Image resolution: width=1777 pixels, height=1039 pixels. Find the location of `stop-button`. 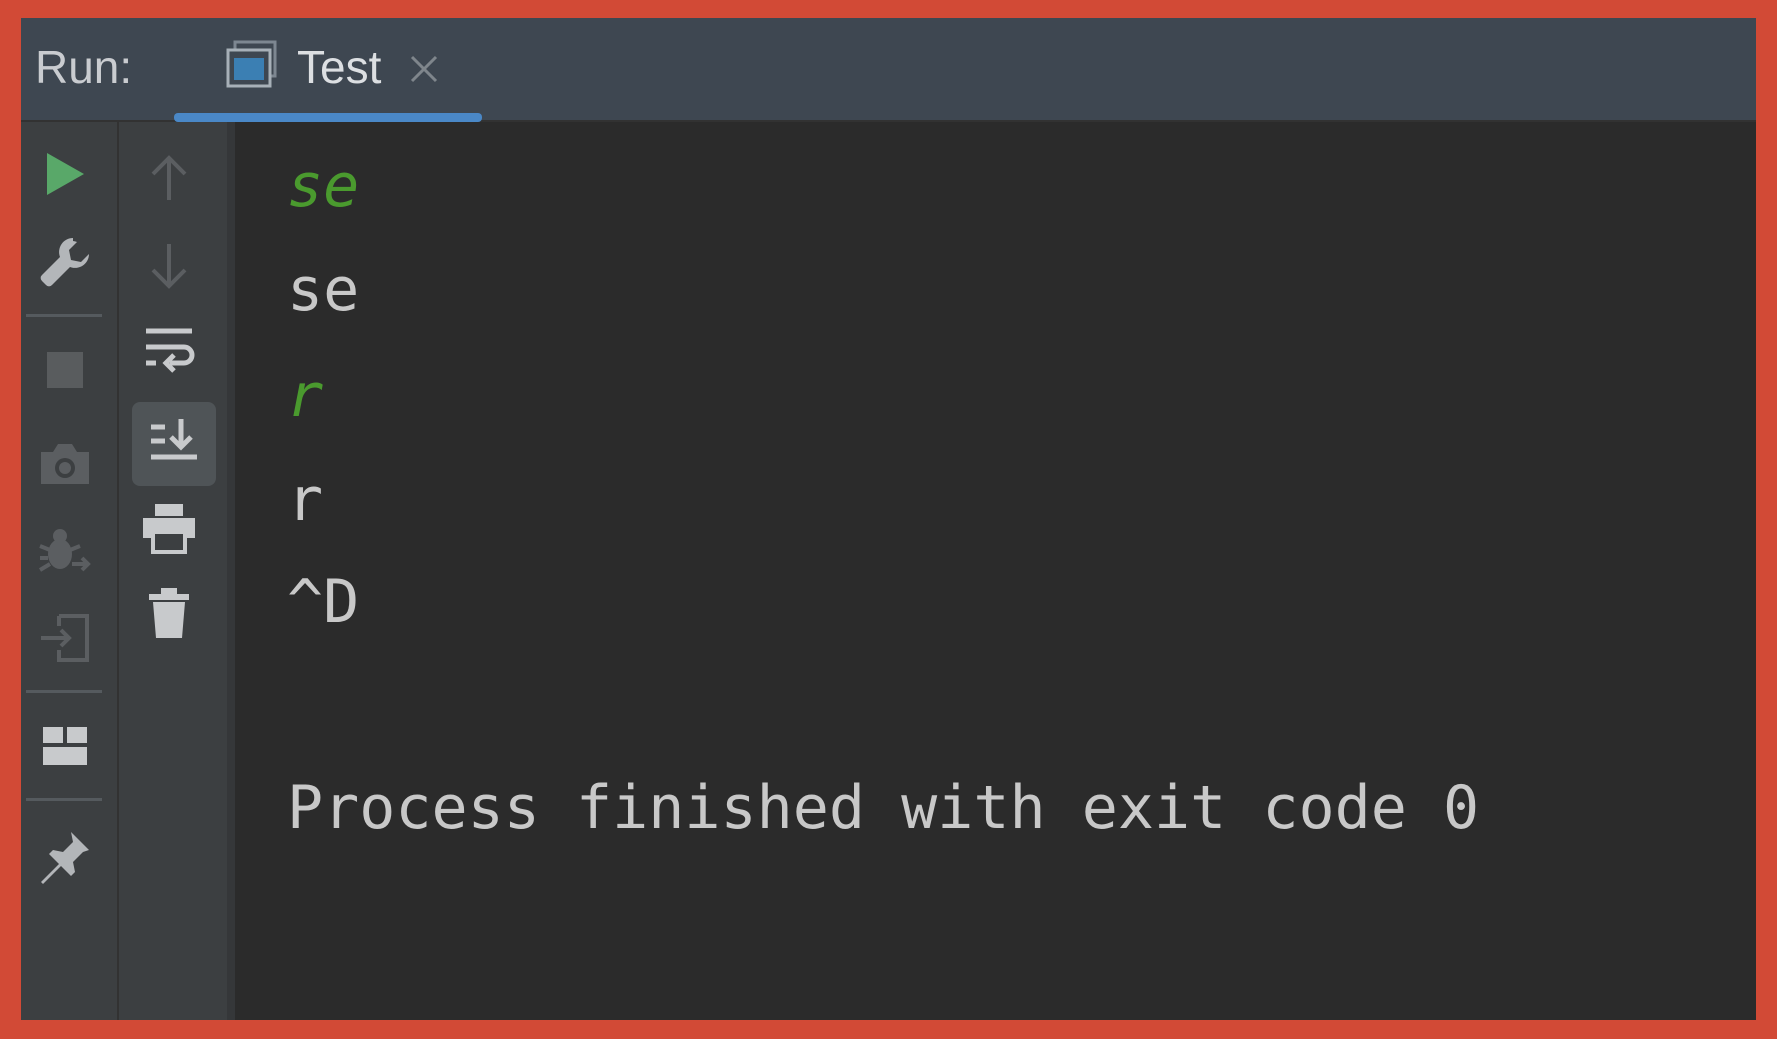

stop-button is located at coordinates (65, 370).